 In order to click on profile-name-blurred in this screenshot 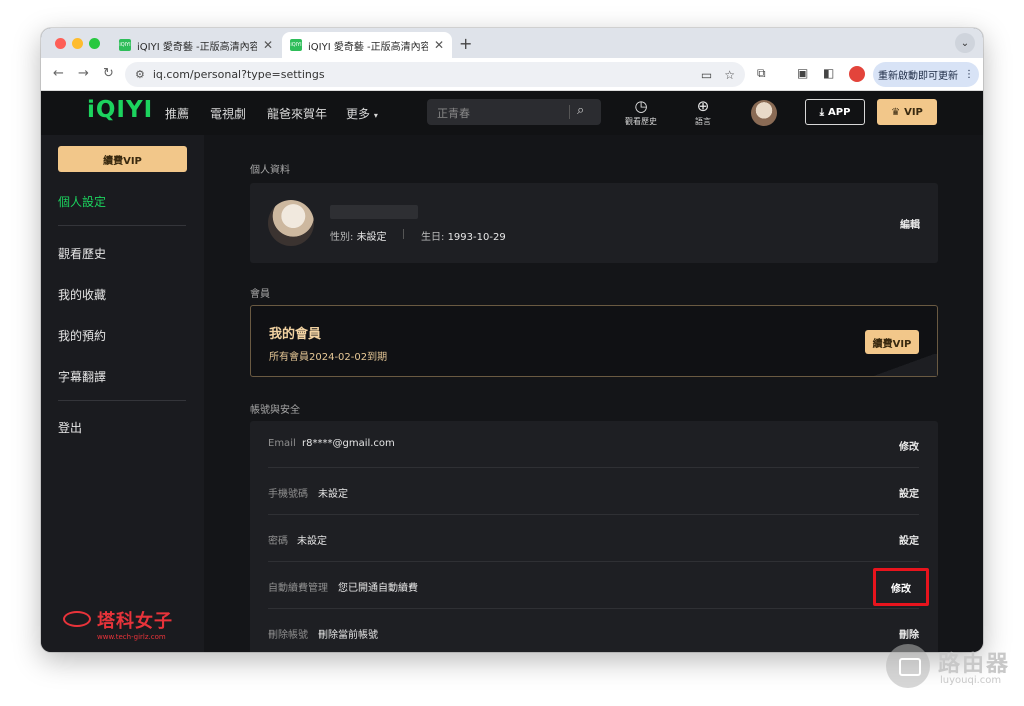, I will do `click(374, 212)`.